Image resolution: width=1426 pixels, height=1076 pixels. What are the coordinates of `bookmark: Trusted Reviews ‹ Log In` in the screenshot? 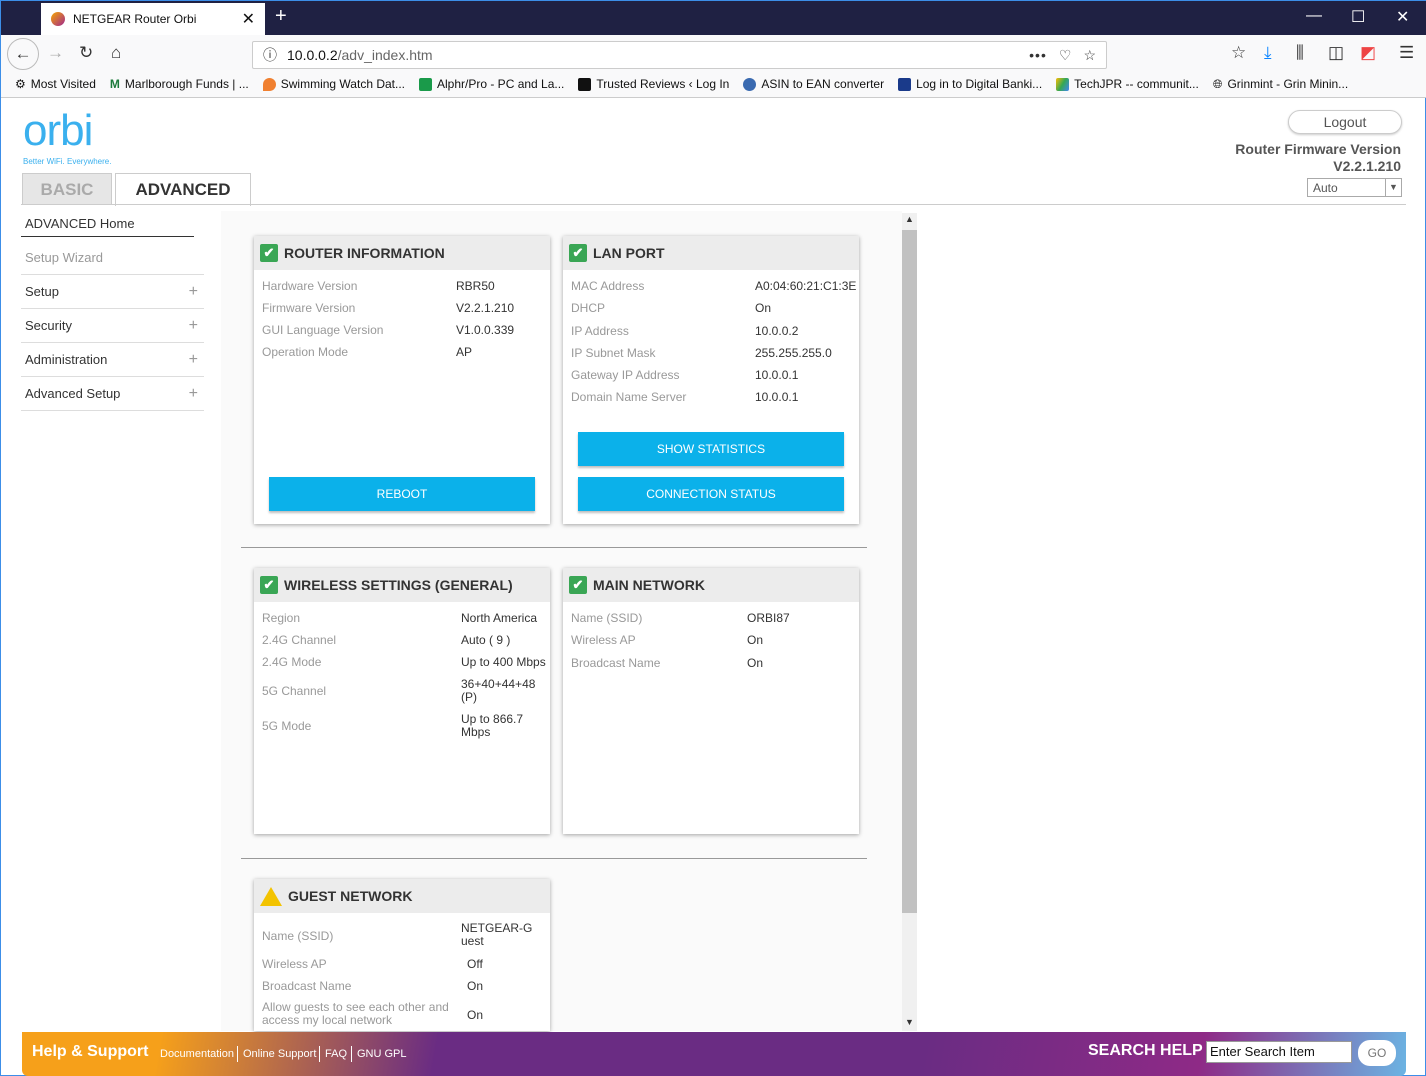 It's located at (653, 84).